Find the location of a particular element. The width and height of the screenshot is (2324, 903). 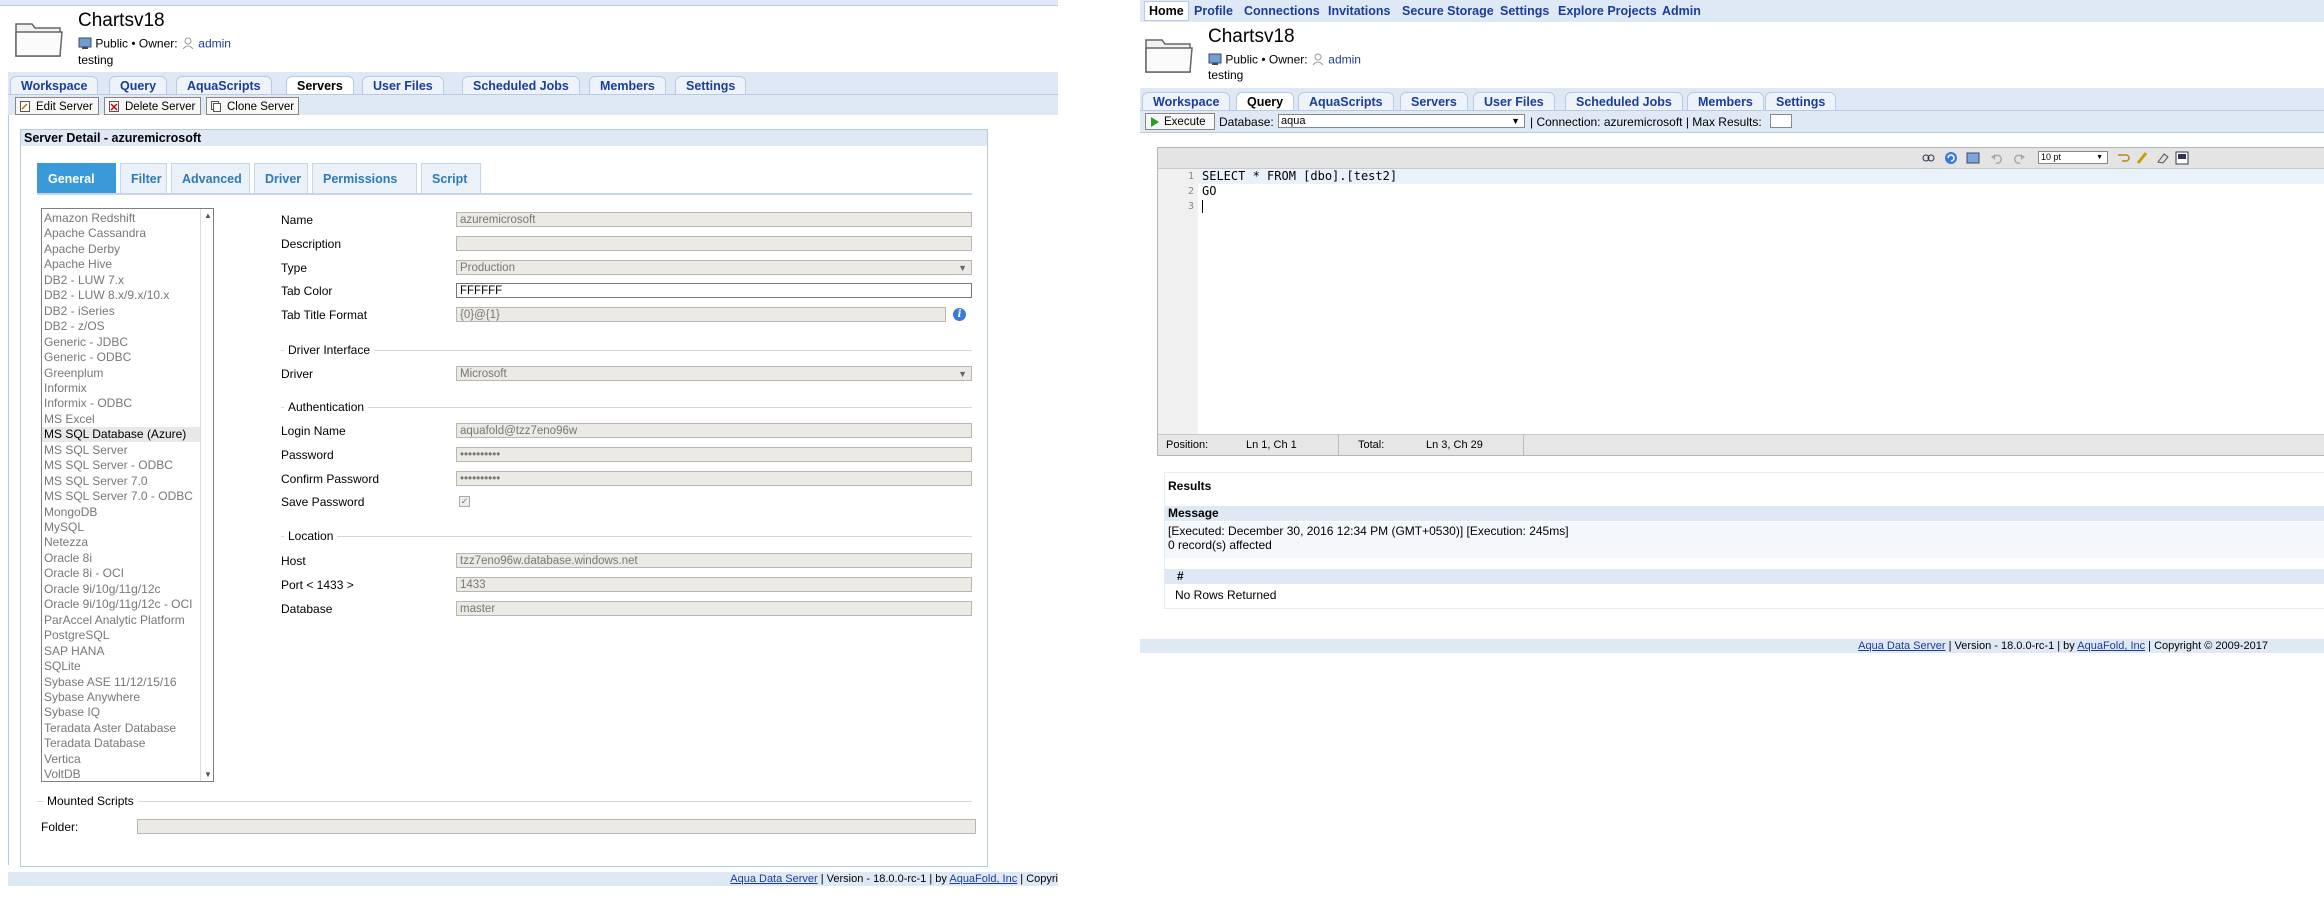

server-type-item: MS SQL Database (Azure) is located at coordinates (121, 435).